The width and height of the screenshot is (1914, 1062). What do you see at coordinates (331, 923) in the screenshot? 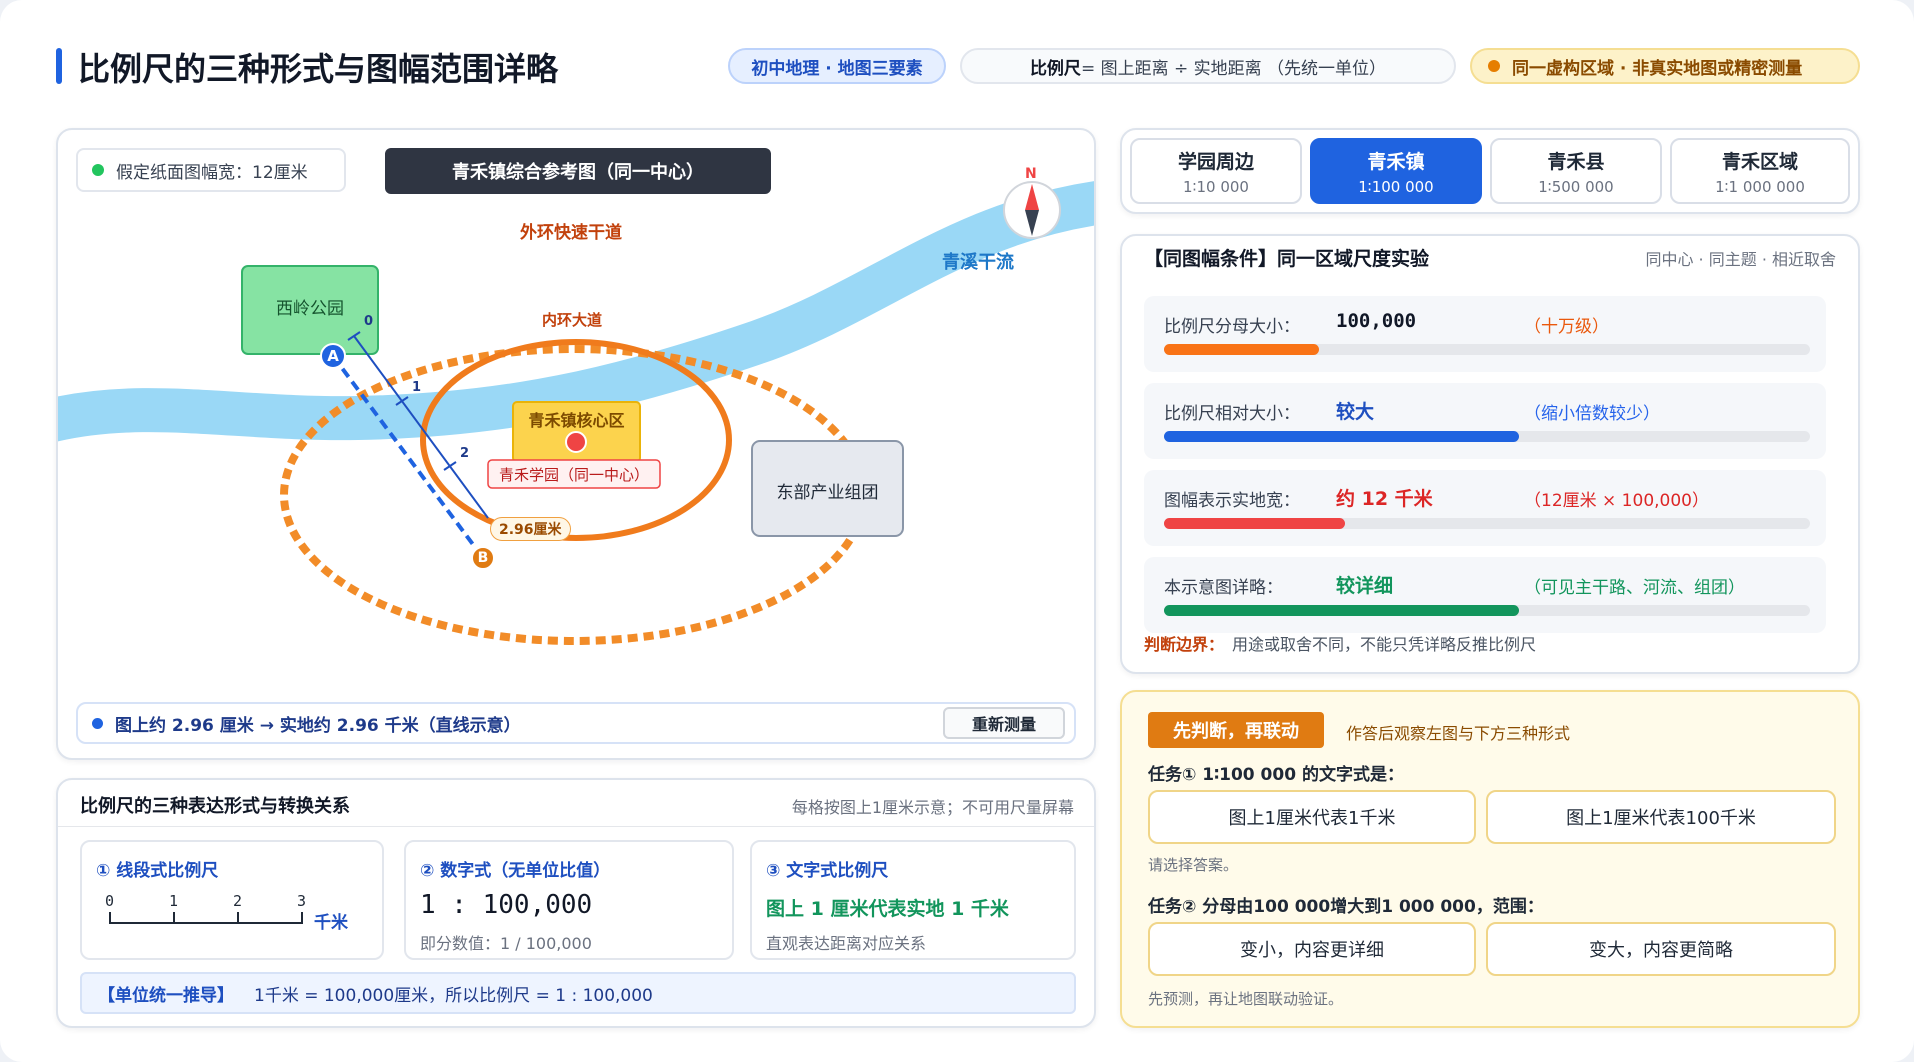
I see `line-scale-unit: 千米` at bounding box center [331, 923].